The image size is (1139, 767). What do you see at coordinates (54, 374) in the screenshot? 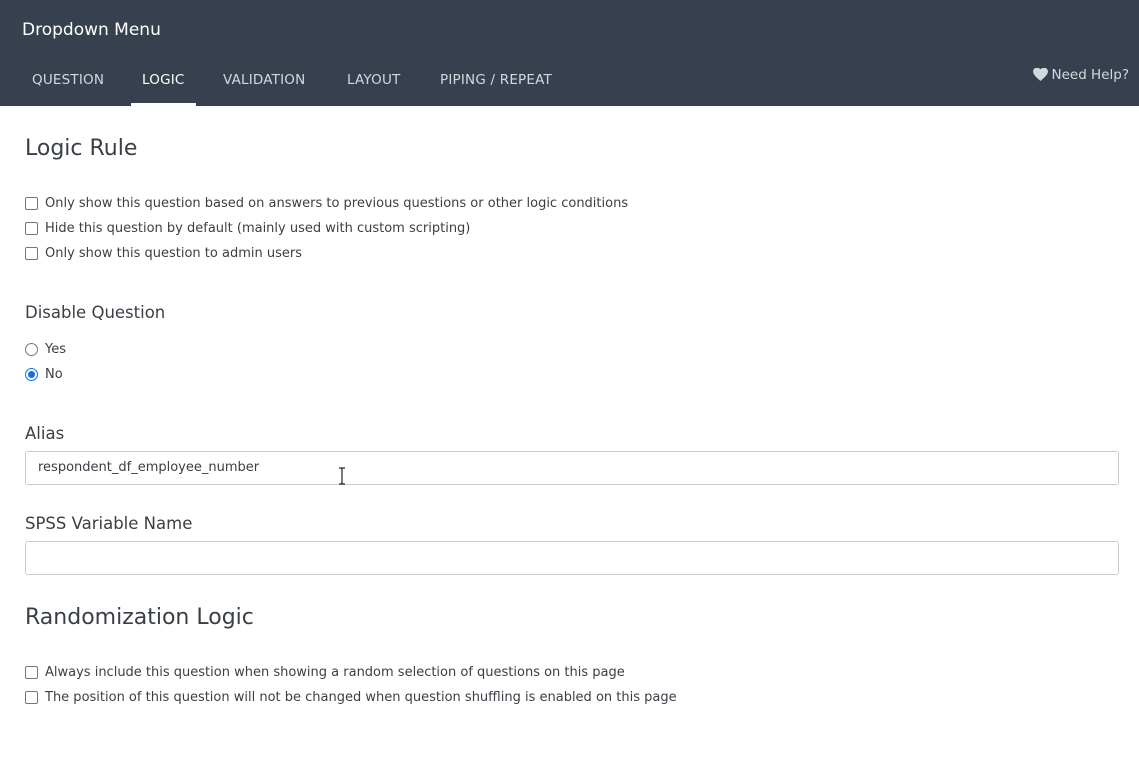
I see `radio-label: No` at bounding box center [54, 374].